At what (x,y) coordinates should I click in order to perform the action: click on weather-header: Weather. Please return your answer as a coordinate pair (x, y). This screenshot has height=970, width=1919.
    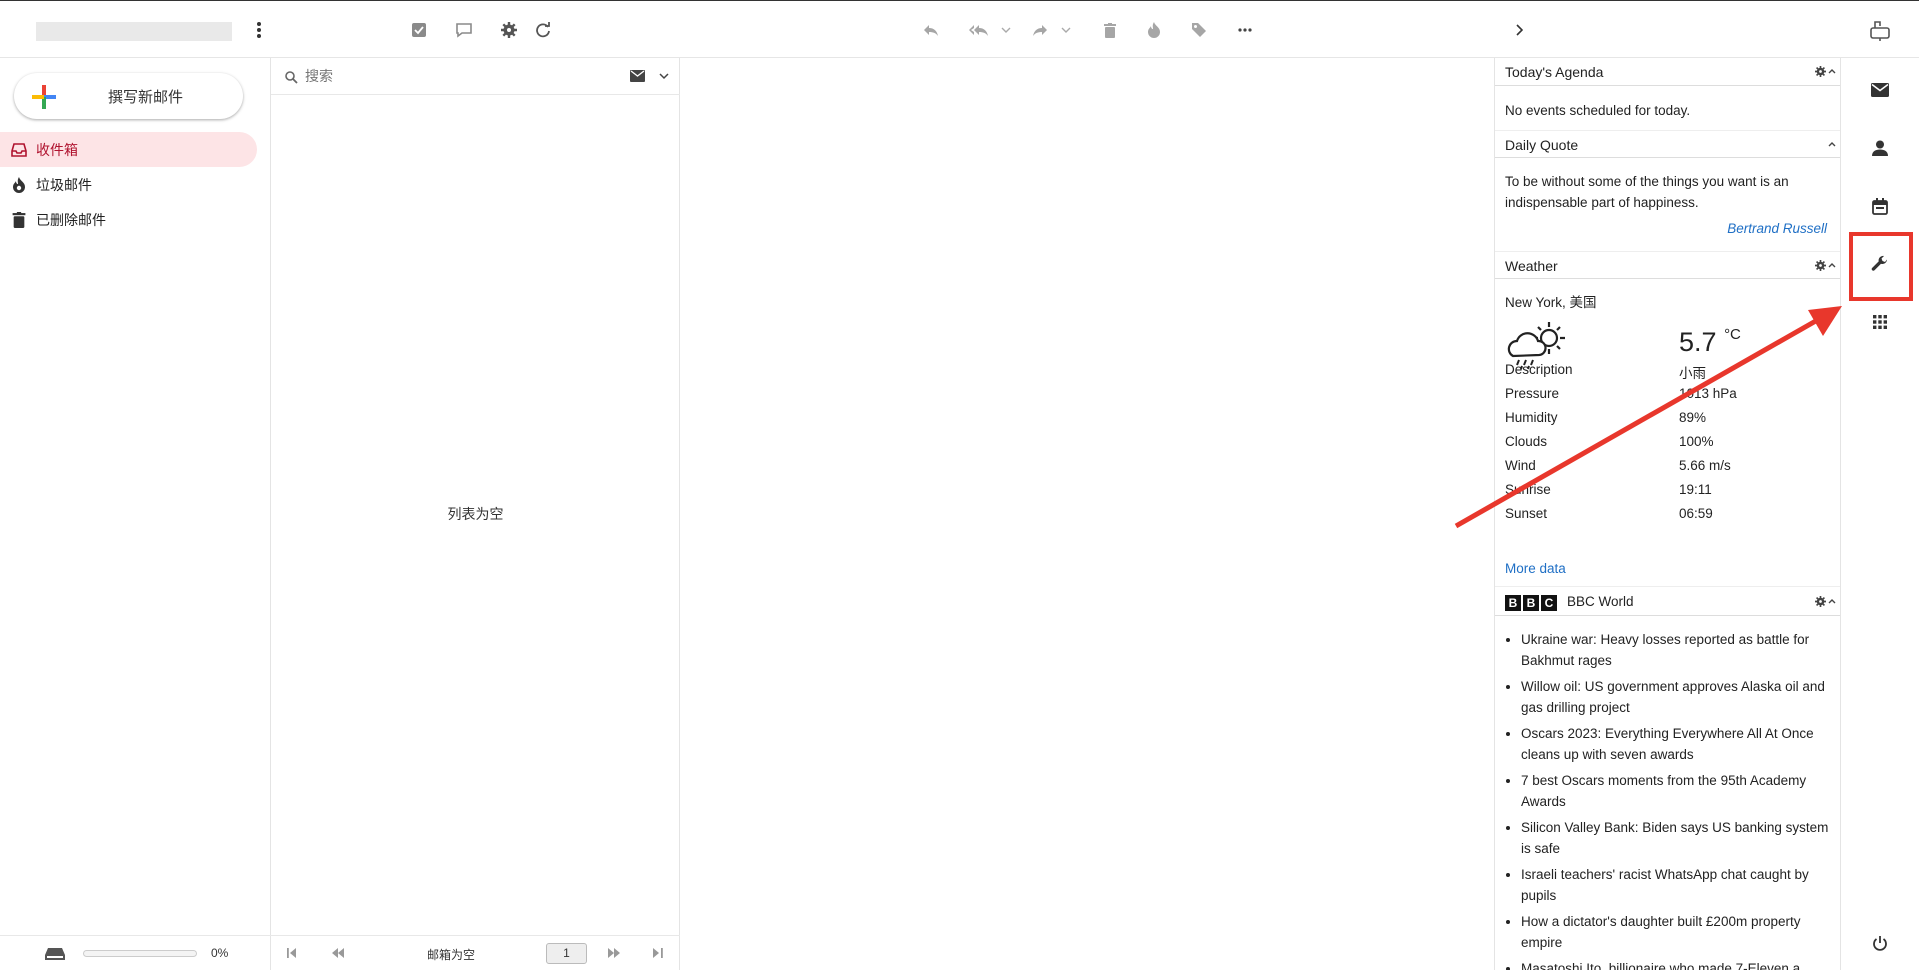
    Looking at the image, I should click on (1667, 265).